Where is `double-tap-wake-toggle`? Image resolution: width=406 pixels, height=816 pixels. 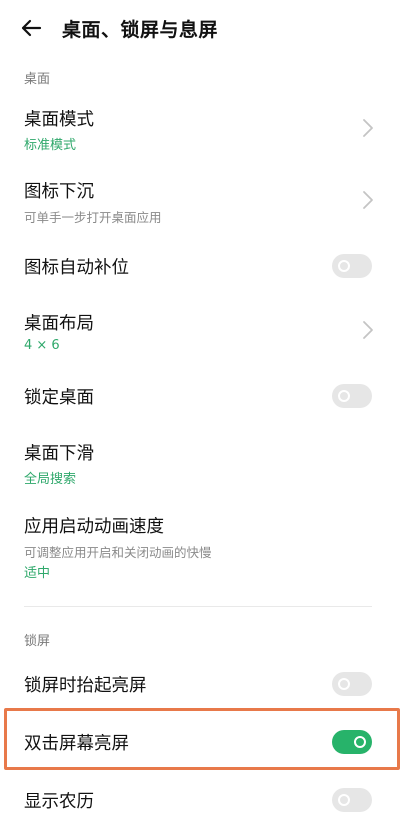
double-tap-wake-toggle is located at coordinates (352, 742).